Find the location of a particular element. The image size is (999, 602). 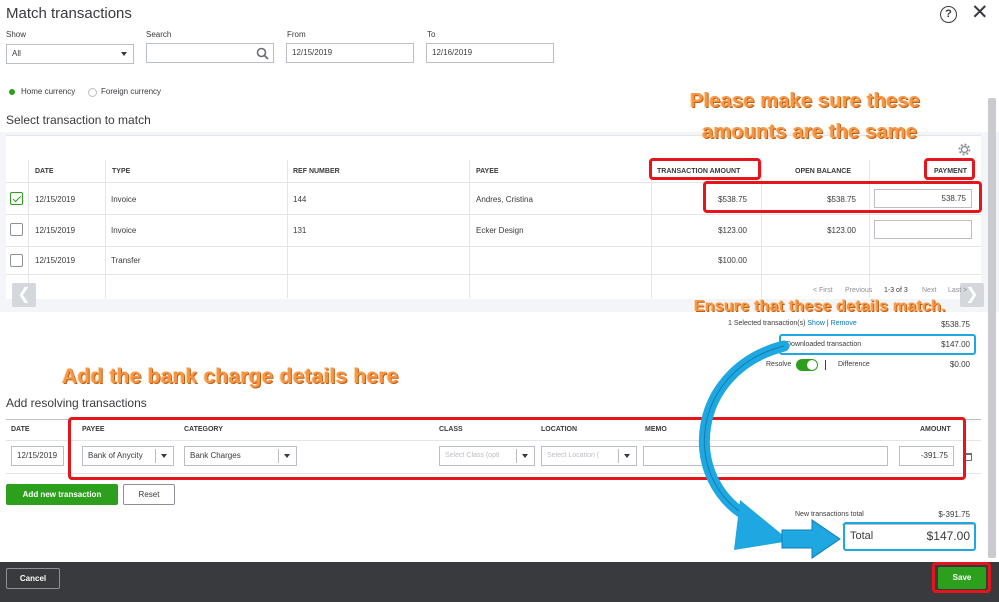

add-new-transaction-button: Add new transaction is located at coordinates (62, 494).